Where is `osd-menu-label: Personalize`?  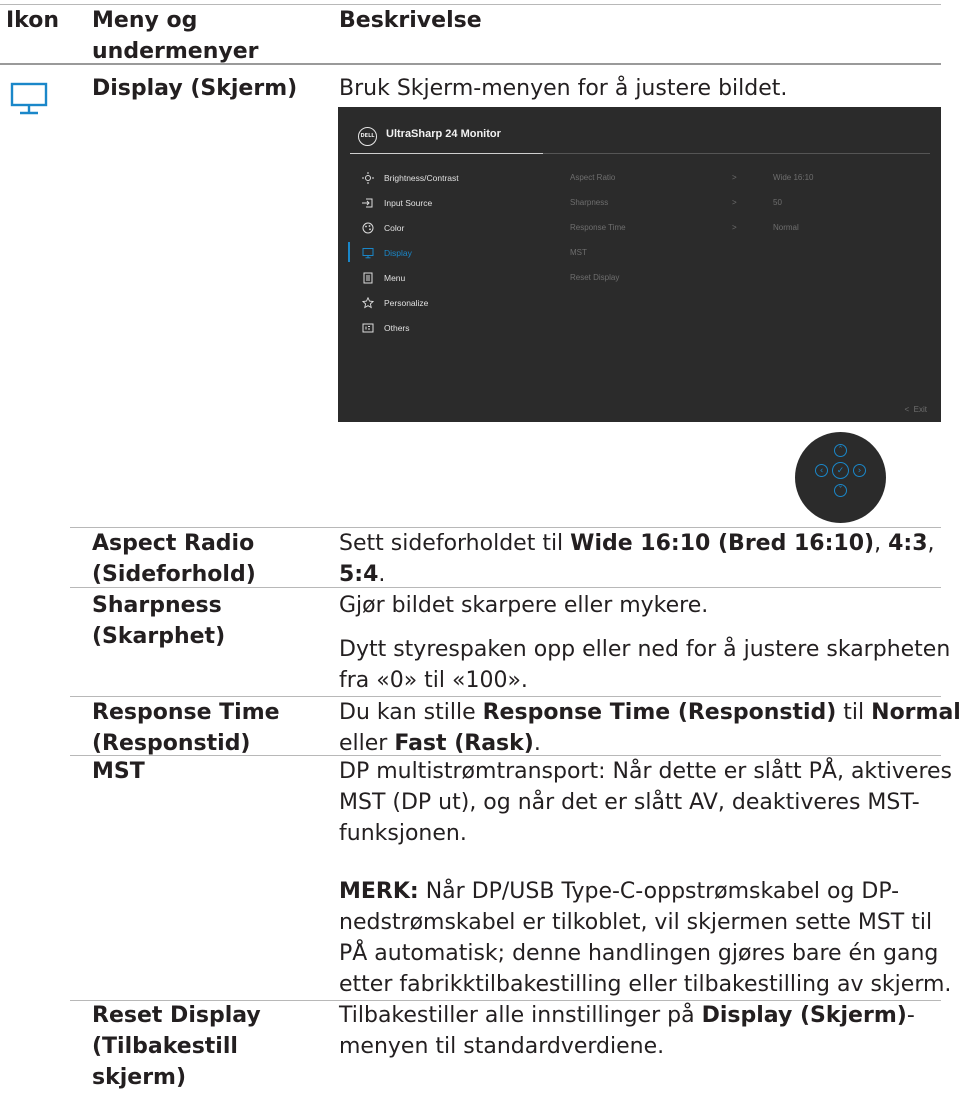
osd-menu-label: Personalize is located at coordinates (406, 302).